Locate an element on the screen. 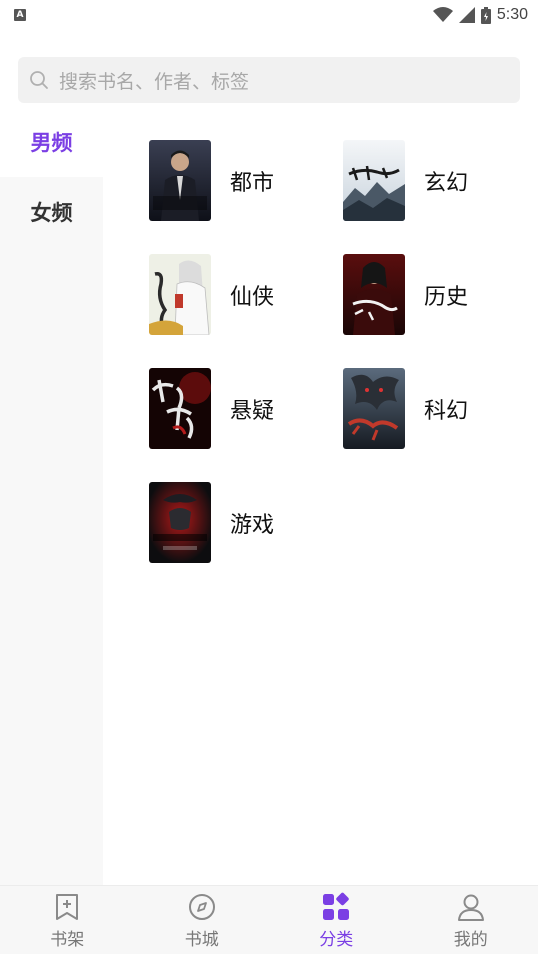 Image resolution: width=538 pixels, height=954 pixels. bottom-nav: 书架 书城 分类 我的 is located at coordinates (269, 919).